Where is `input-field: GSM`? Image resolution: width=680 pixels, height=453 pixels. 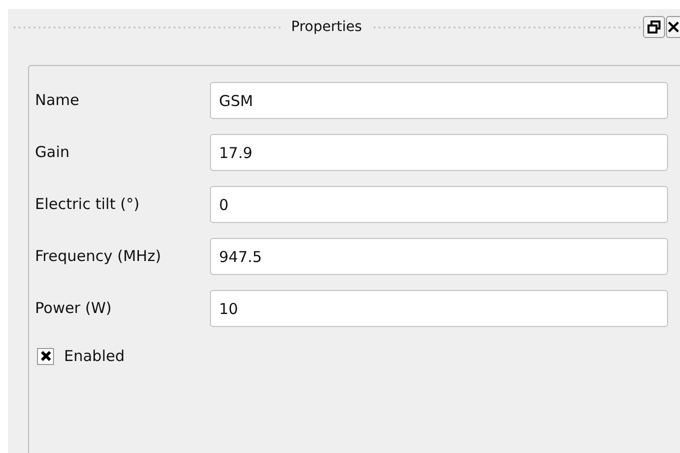 input-field: GSM is located at coordinates (439, 100).